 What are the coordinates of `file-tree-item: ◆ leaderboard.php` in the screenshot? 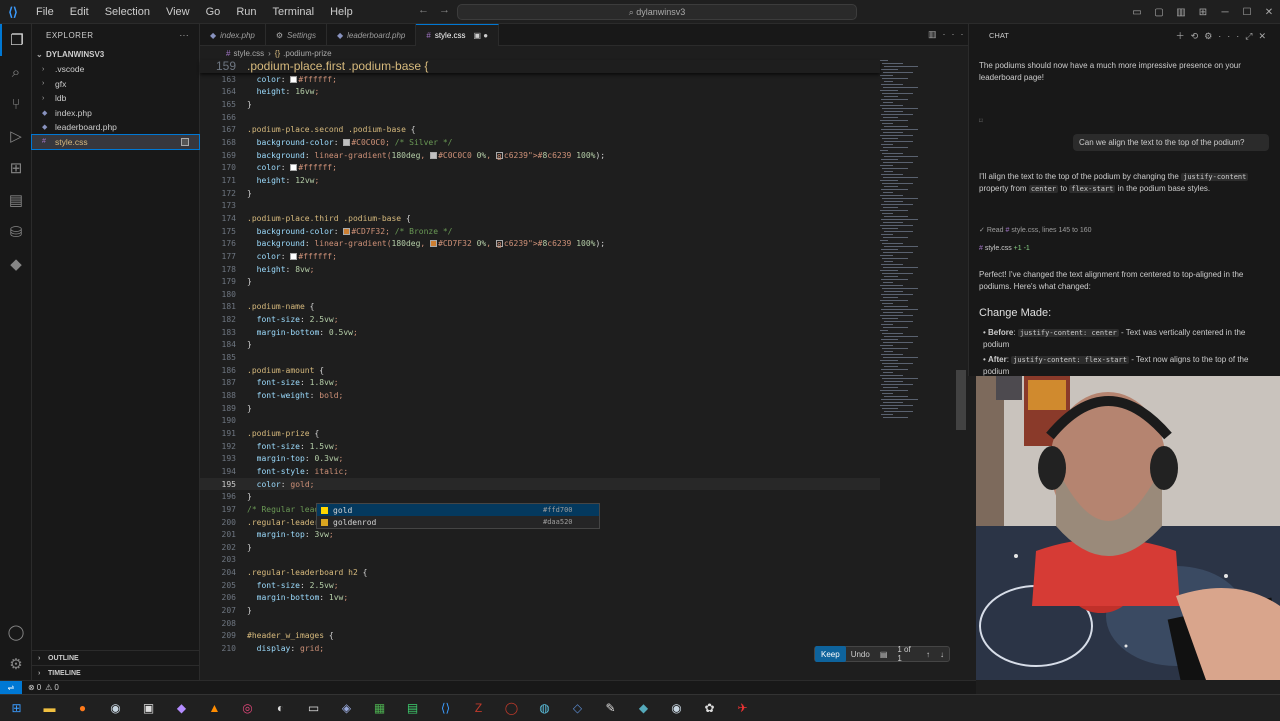 It's located at (115, 127).